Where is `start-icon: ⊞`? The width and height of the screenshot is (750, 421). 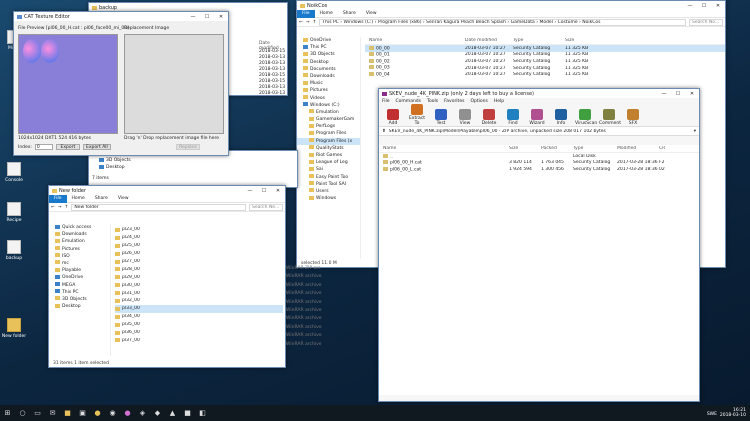 start-icon: ⊞ is located at coordinates (7, 413).